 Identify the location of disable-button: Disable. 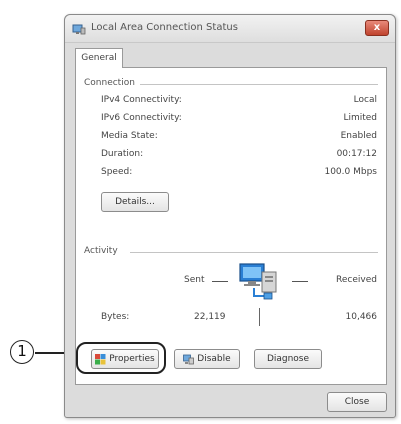
(207, 359).